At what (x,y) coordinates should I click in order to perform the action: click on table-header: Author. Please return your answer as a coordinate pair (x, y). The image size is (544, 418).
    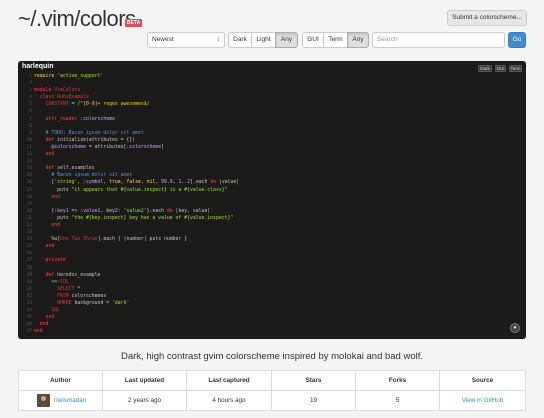
    Looking at the image, I should click on (61, 380).